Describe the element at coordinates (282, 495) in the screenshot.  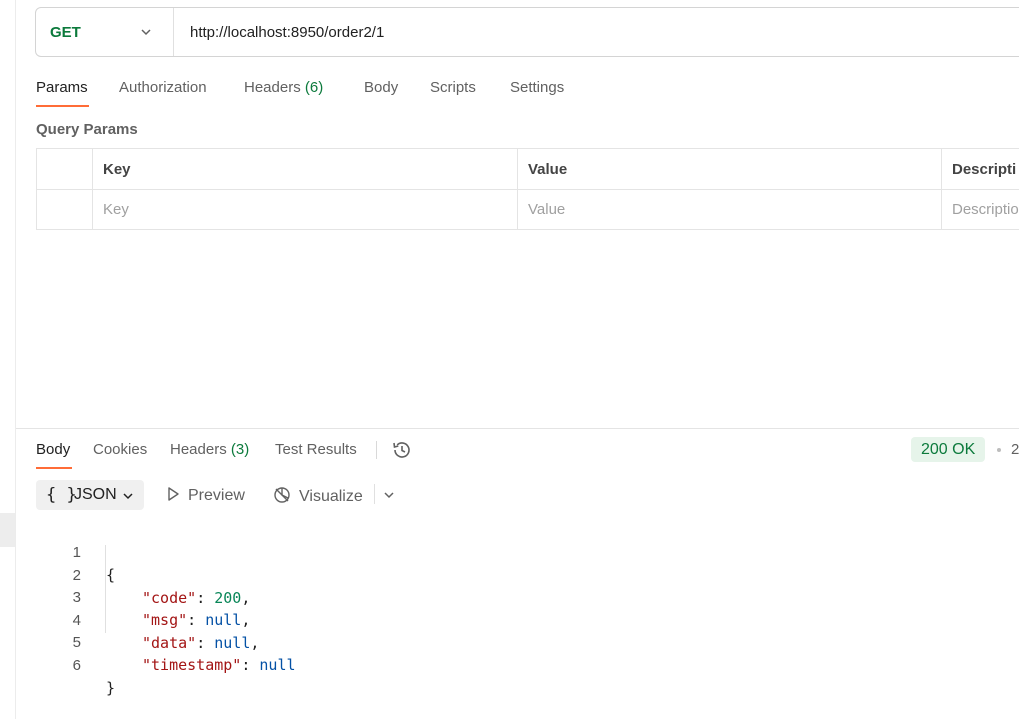
I see `visualize-icon` at that location.